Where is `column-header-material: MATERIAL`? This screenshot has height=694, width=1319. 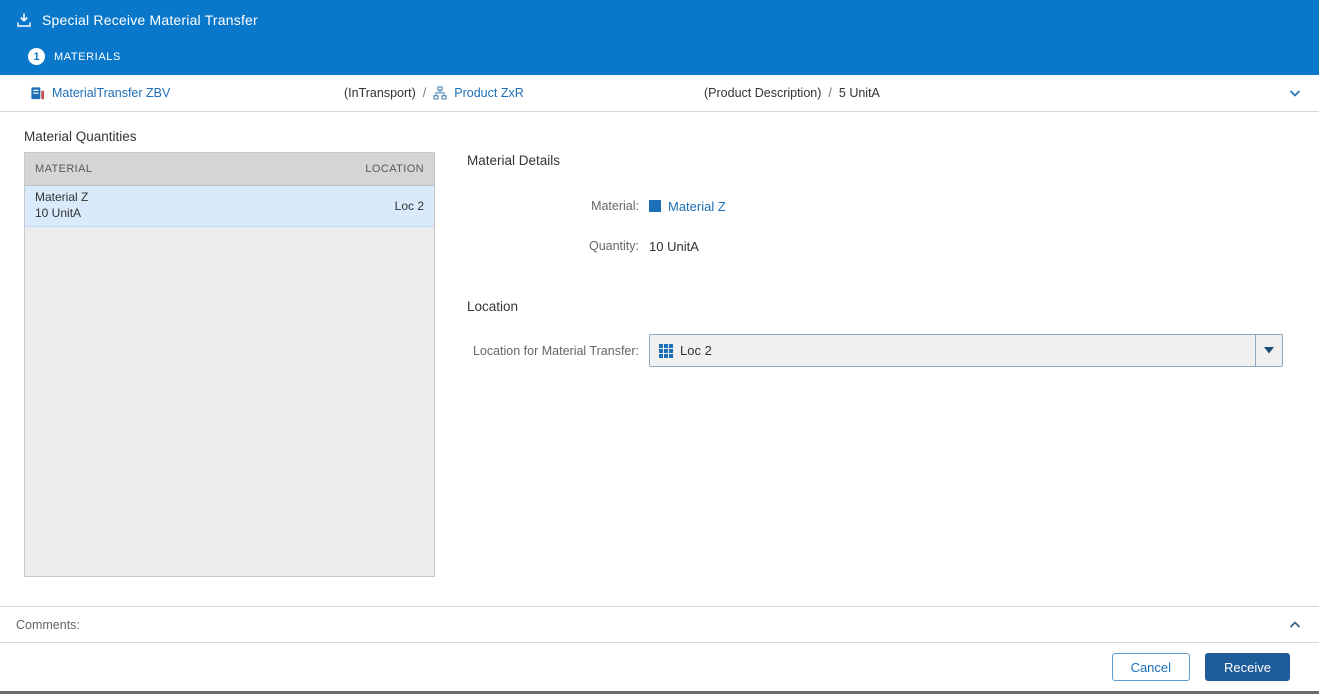
column-header-material: MATERIAL is located at coordinates (64, 169).